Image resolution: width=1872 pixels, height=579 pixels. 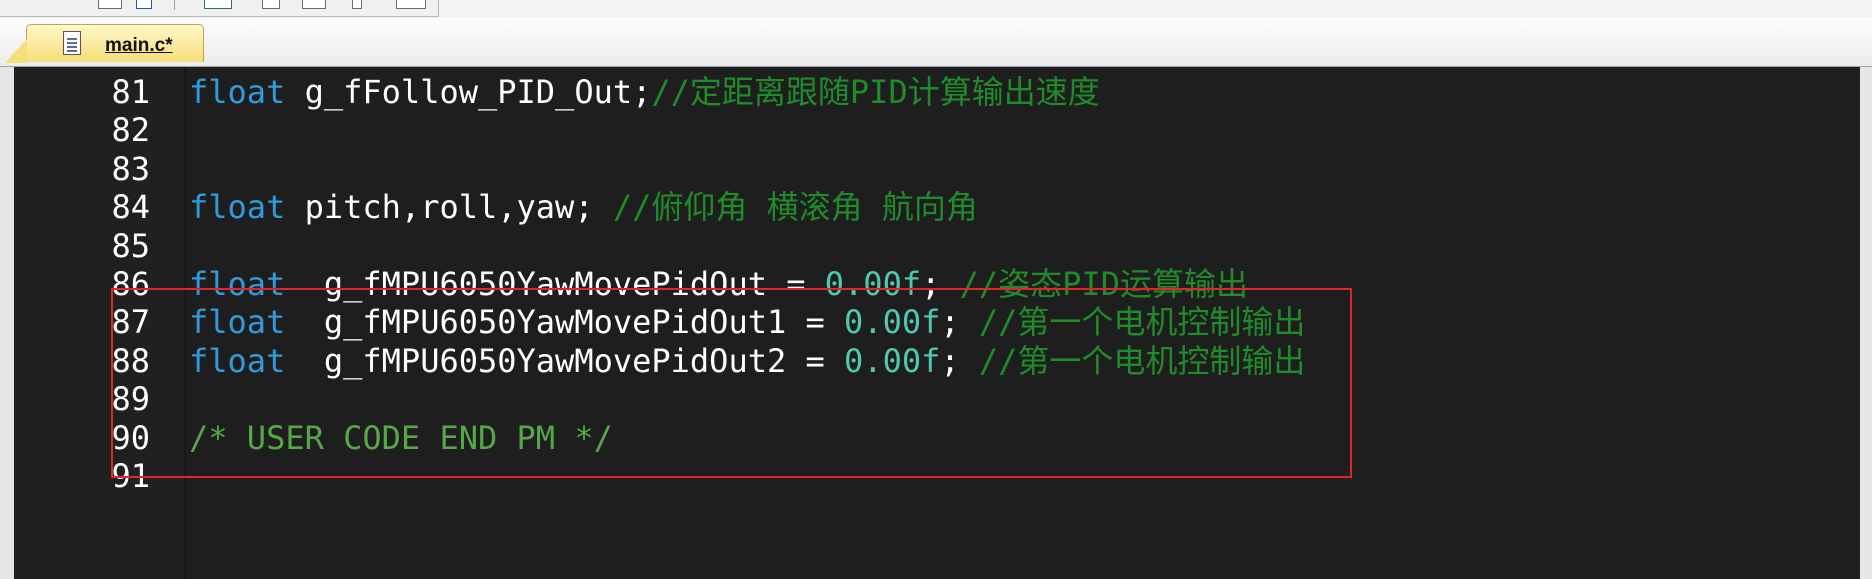 I want to click on toolbar, so click(x=936, y=9).